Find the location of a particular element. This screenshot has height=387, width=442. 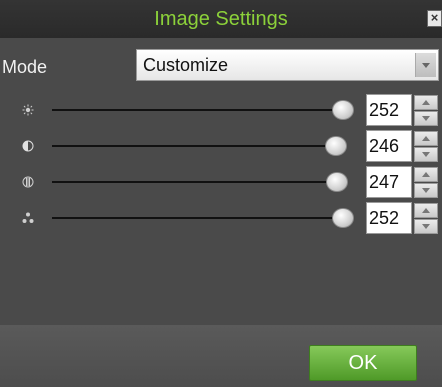

title-bar: Image Settings × is located at coordinates (221, 19).